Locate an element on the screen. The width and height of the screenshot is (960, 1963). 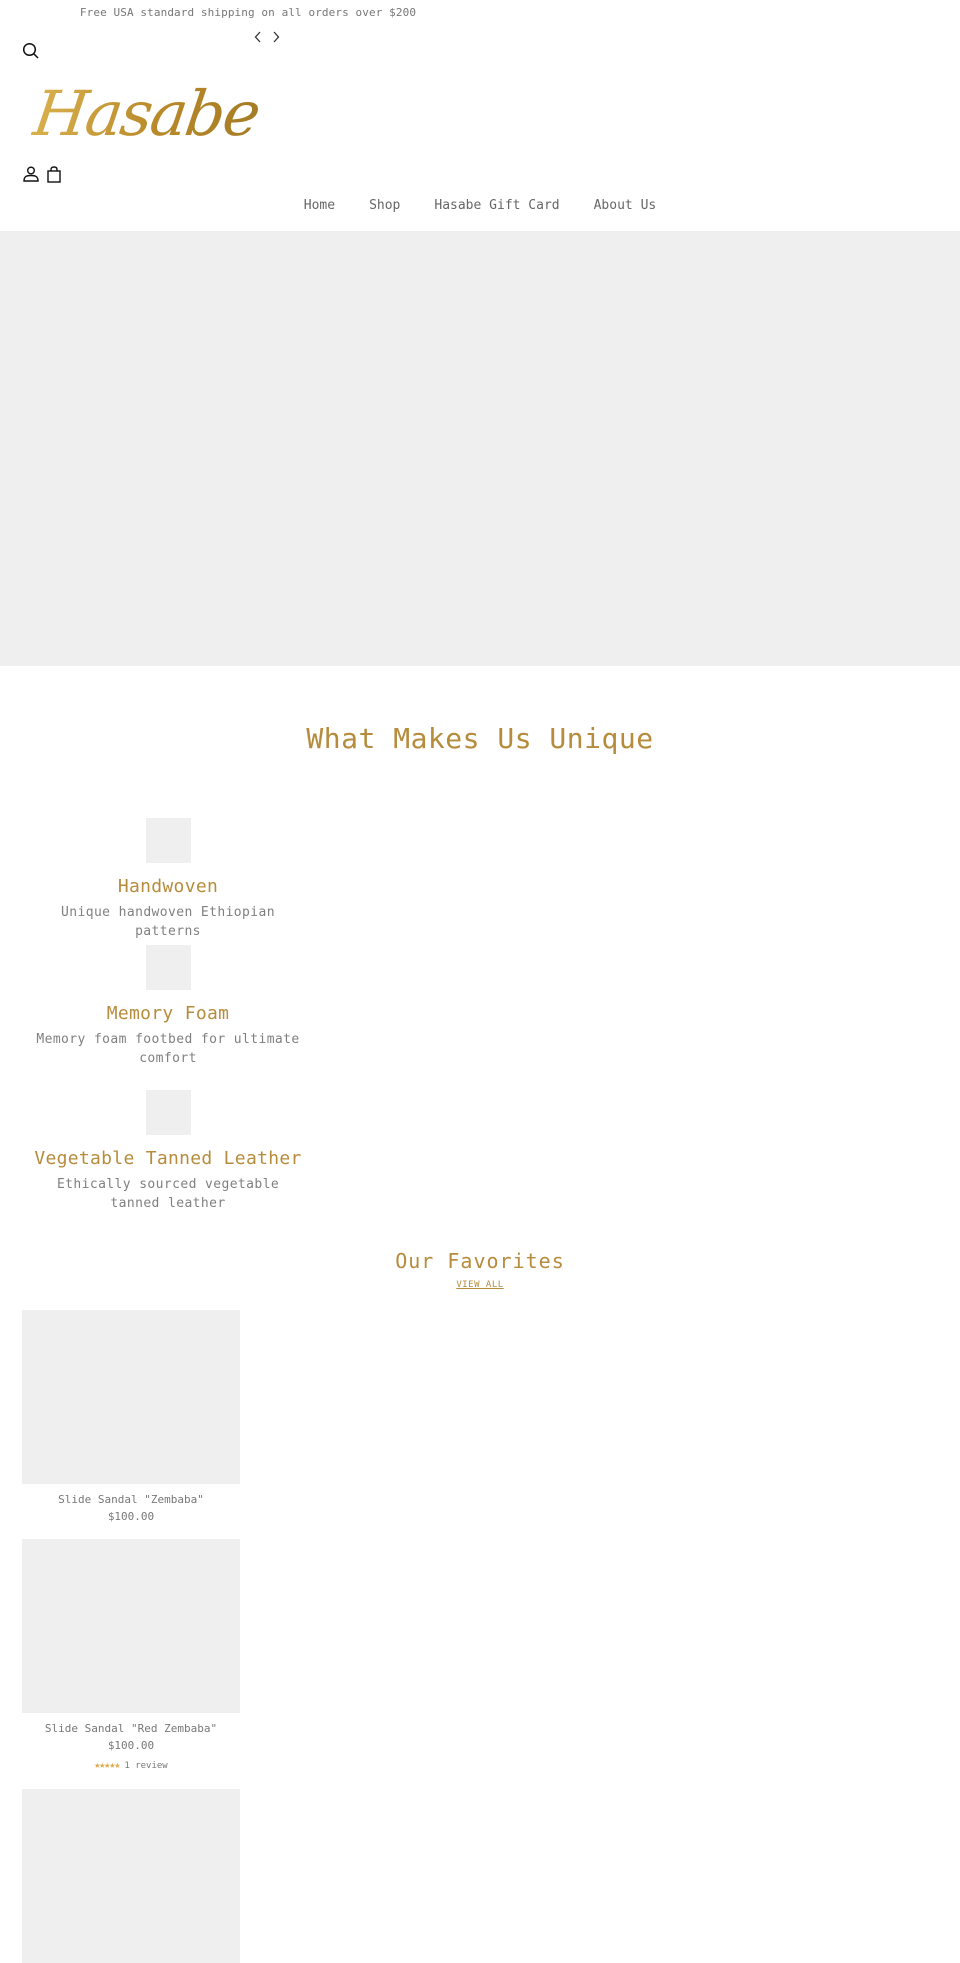
chevron-right-icon is located at coordinates (276, 37).